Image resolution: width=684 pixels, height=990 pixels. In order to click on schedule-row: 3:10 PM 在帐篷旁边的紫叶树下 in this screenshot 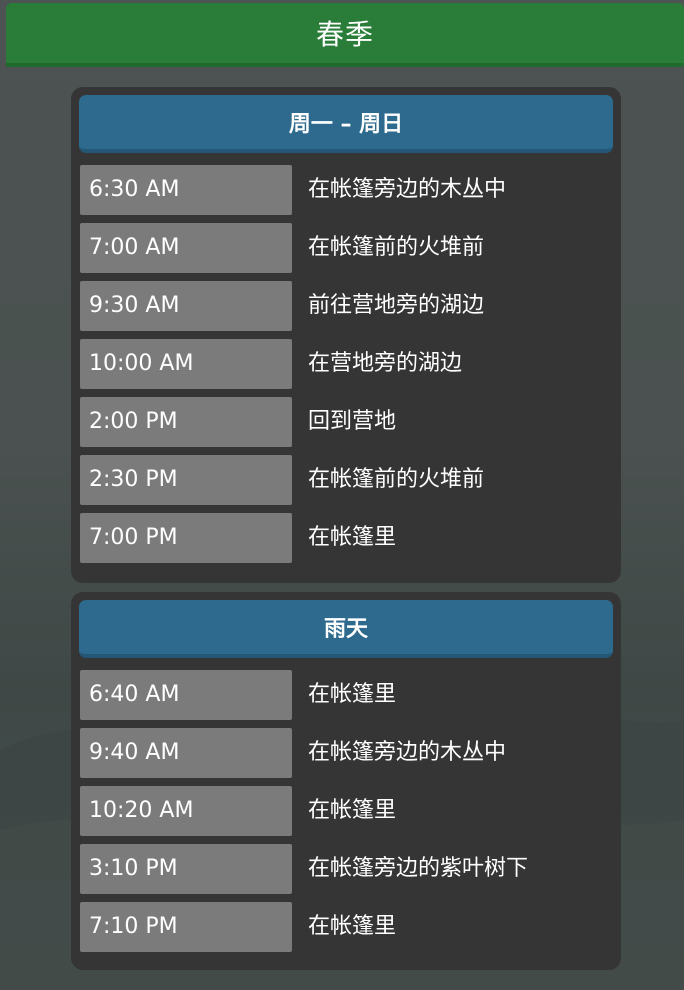, I will do `click(346, 869)`.